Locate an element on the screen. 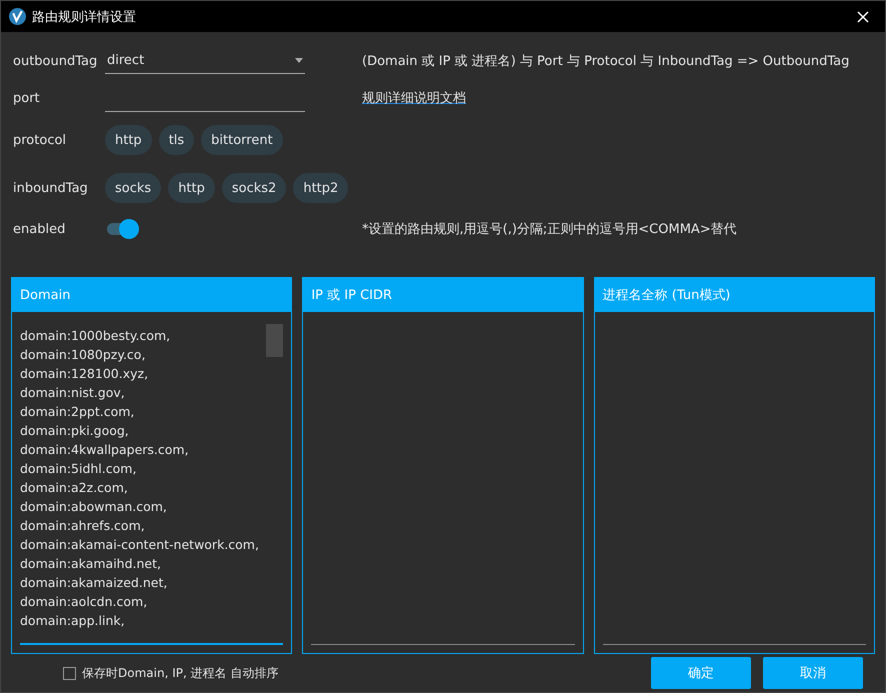 This screenshot has width=886, height=693. inbound-tag-chip: http is located at coordinates (191, 188).